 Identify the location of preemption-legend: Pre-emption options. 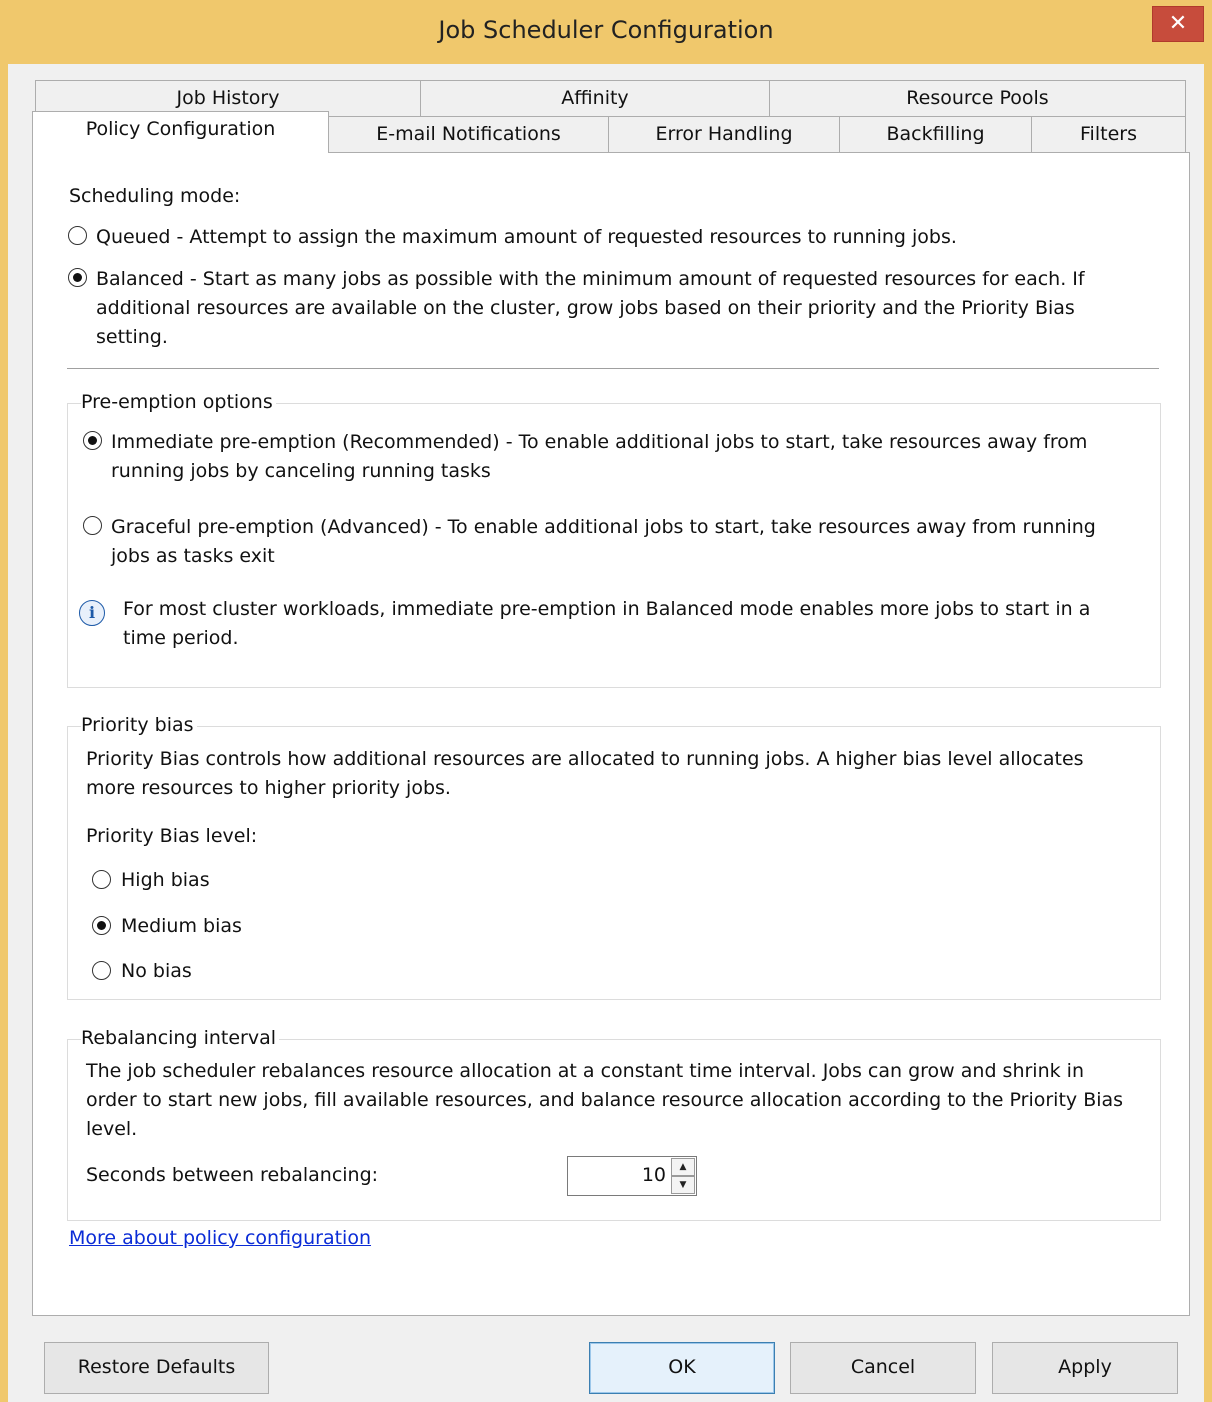
(178, 402).